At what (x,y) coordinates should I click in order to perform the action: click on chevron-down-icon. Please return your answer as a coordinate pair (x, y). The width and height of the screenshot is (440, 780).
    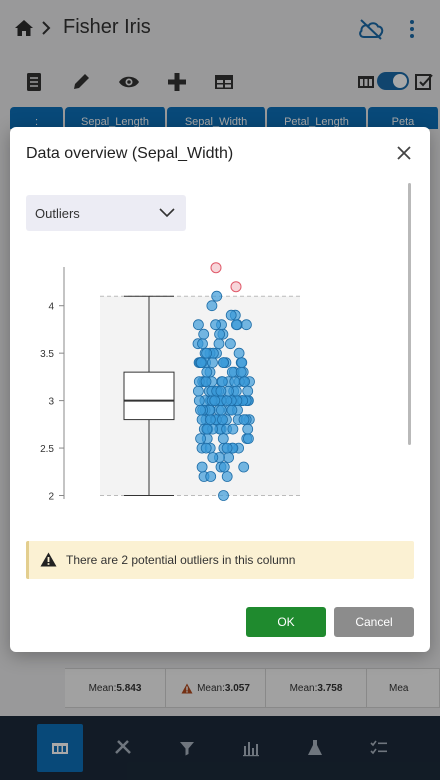
    Looking at the image, I should click on (167, 213).